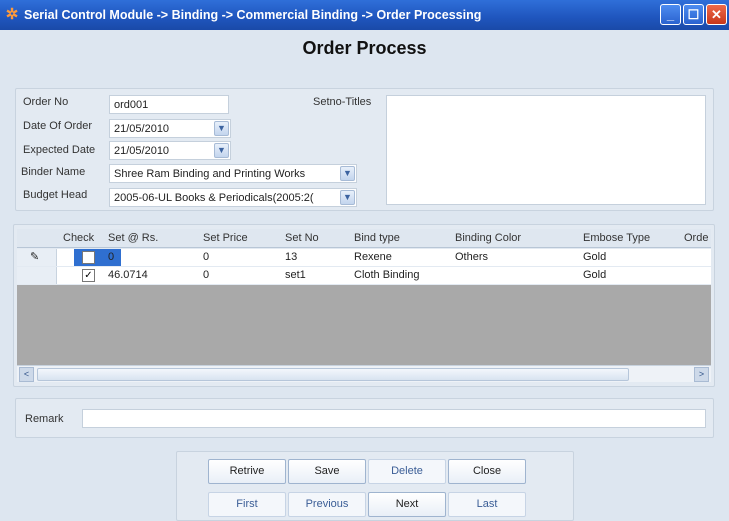 The height and width of the screenshot is (521, 729). Describe the element at coordinates (407, 504) in the screenshot. I see `next-button: Next` at that location.